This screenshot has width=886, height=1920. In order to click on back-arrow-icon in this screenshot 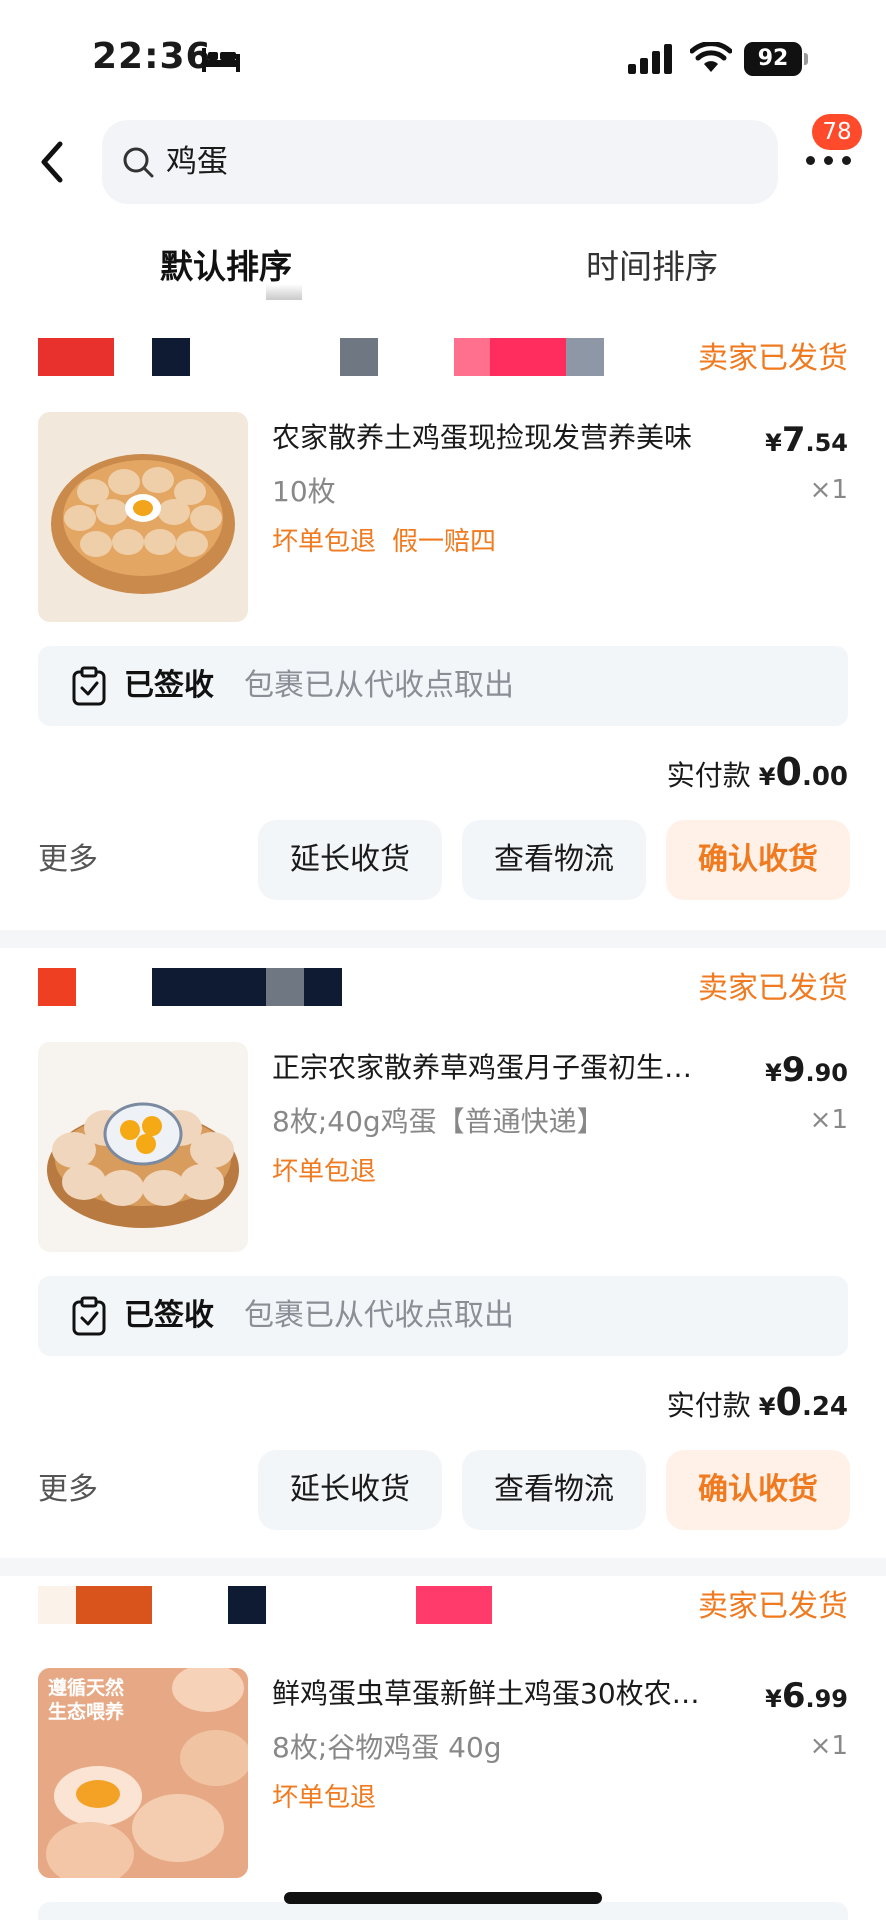, I will do `click(52, 162)`.